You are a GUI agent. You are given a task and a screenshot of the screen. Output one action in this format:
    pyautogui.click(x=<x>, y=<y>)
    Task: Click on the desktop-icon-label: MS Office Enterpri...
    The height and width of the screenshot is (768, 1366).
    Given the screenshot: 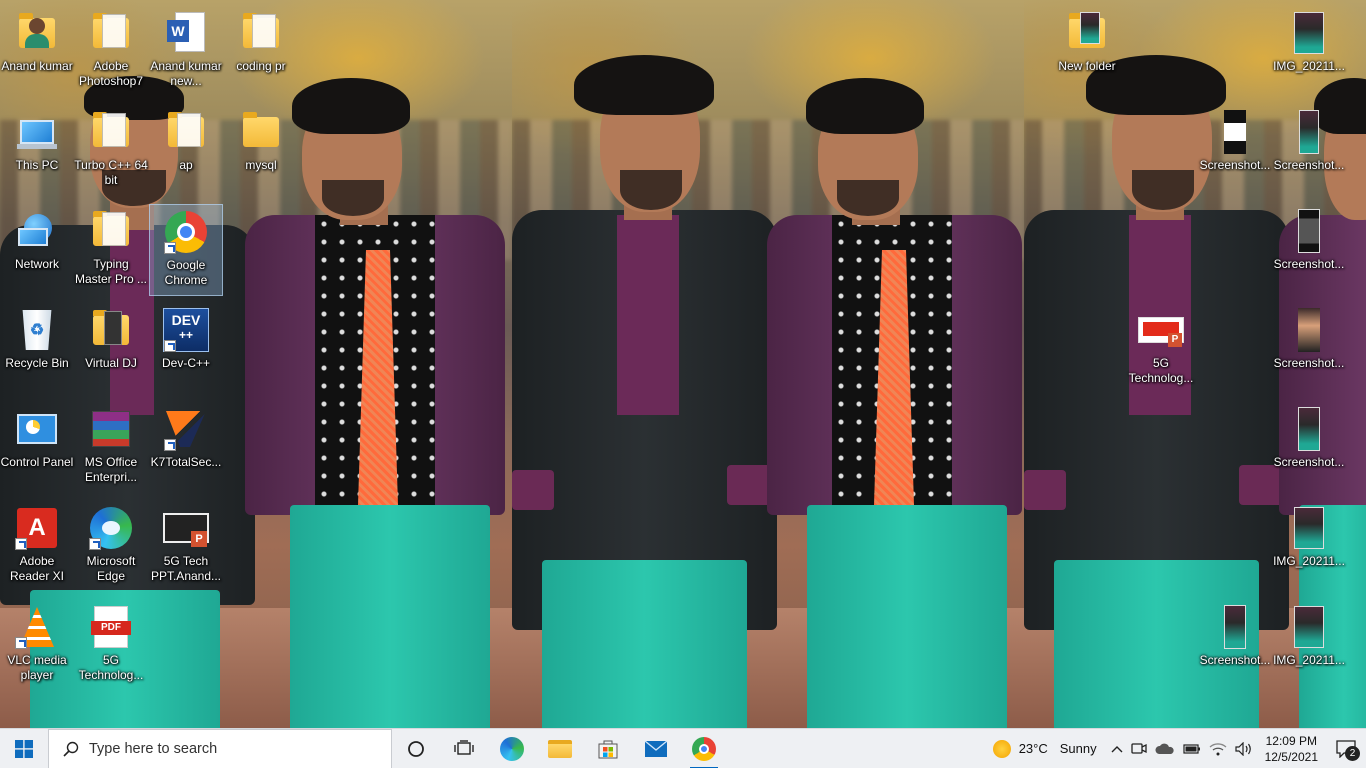 What is the action you would take?
    pyautogui.click(x=111, y=469)
    